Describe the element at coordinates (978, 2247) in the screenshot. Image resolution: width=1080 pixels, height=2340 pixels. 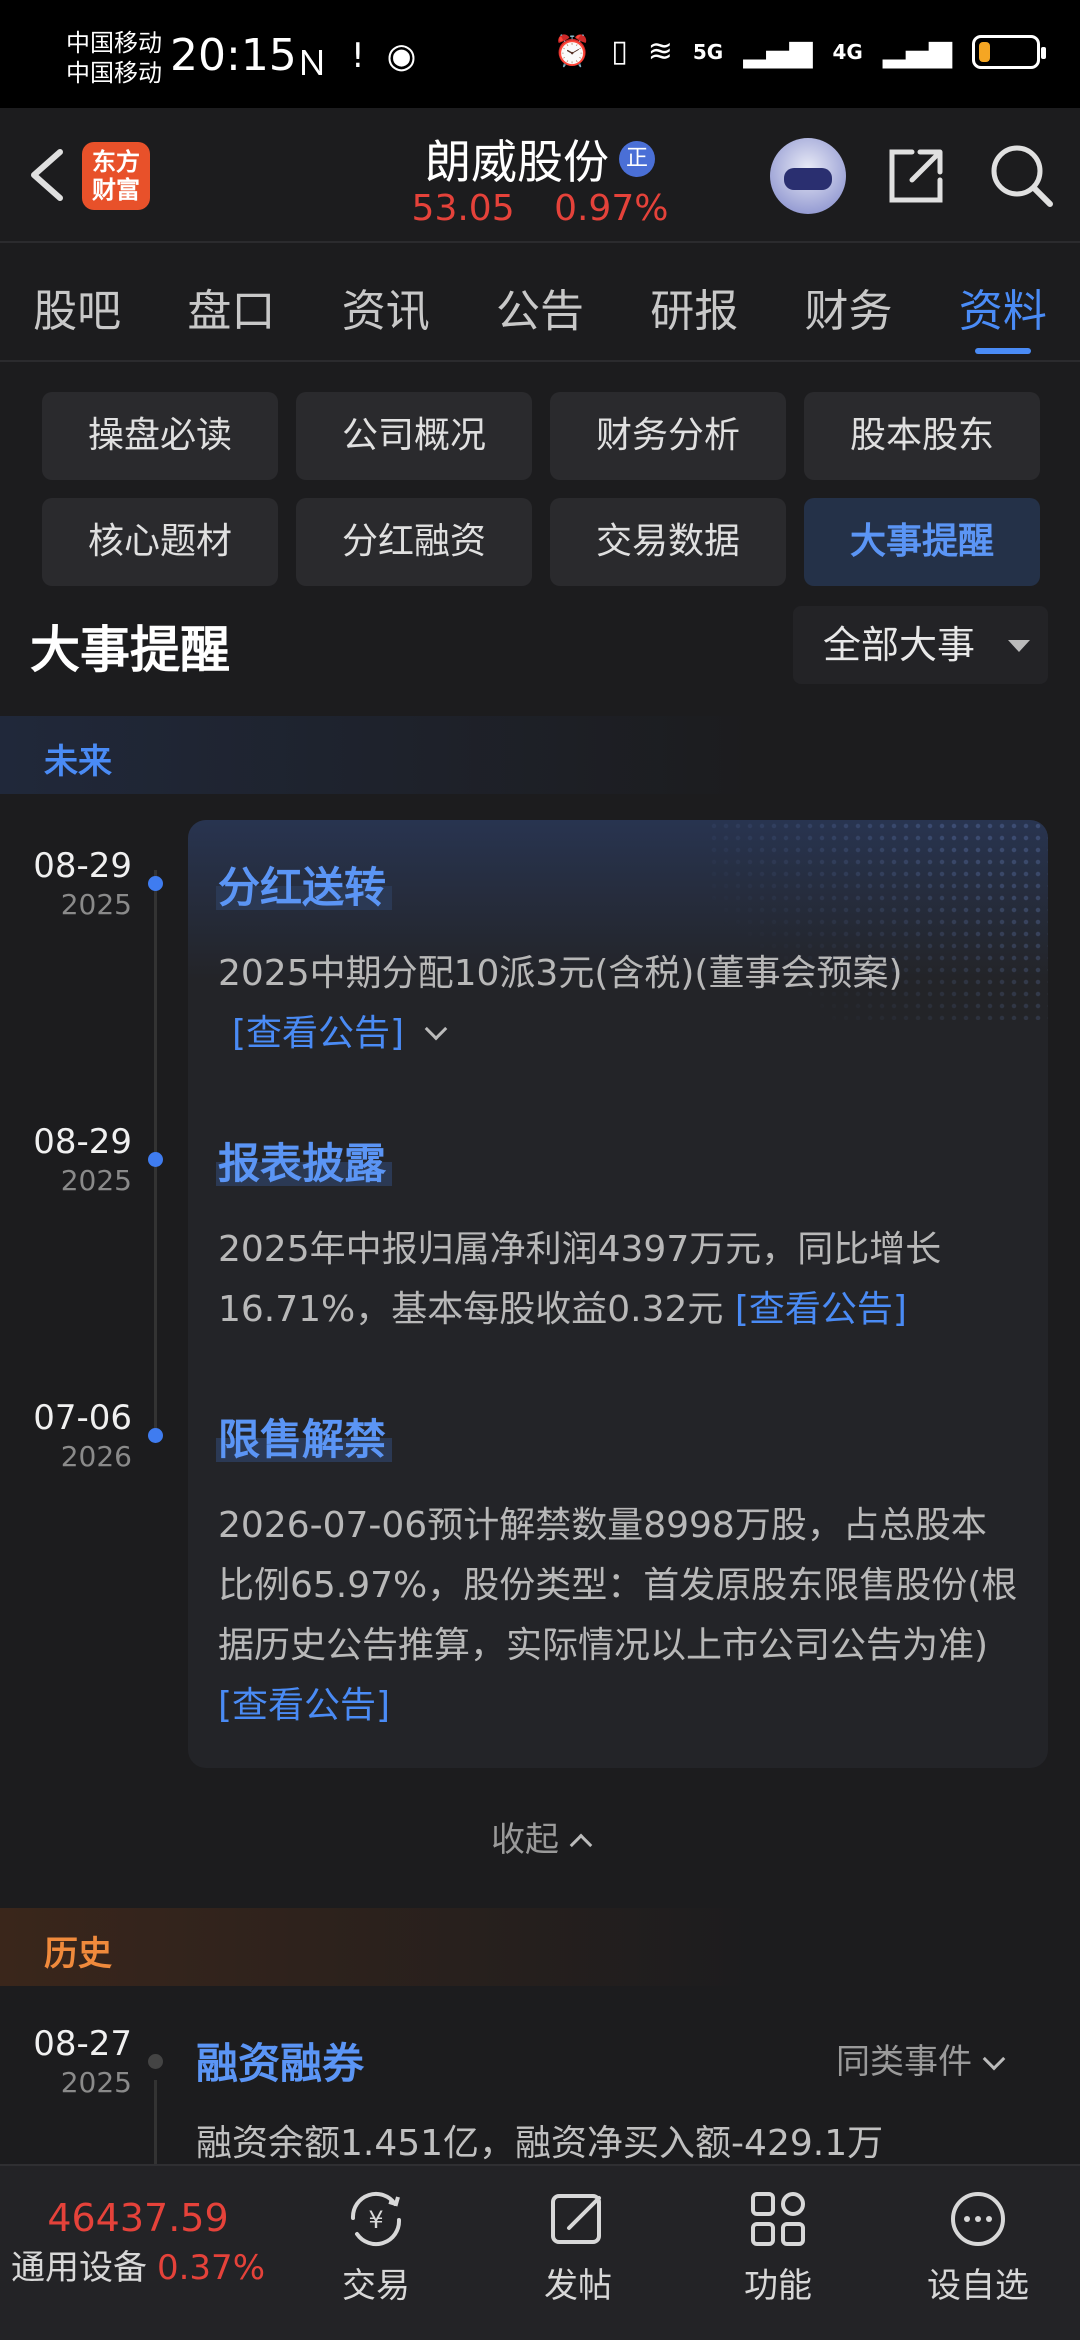
I see `add-watchlist-button: 设自选` at that location.